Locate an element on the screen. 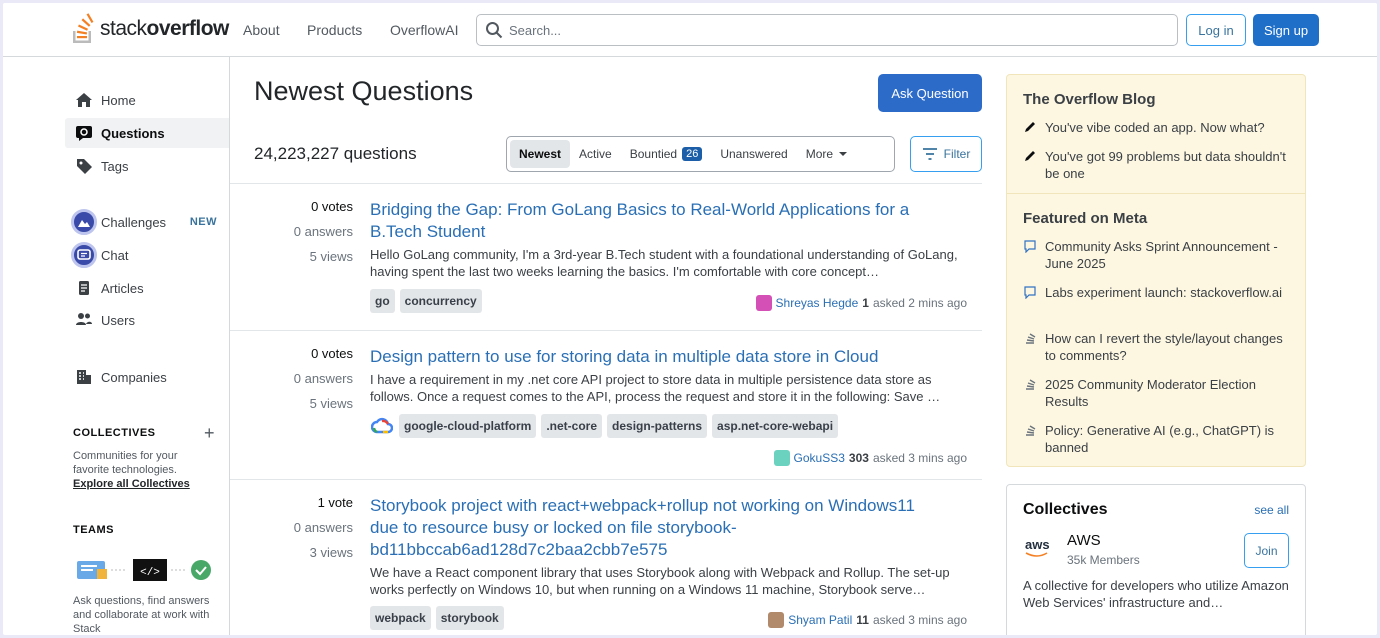 This screenshot has width=1380, height=638. page-title: Newest Questions is located at coordinates (364, 91).